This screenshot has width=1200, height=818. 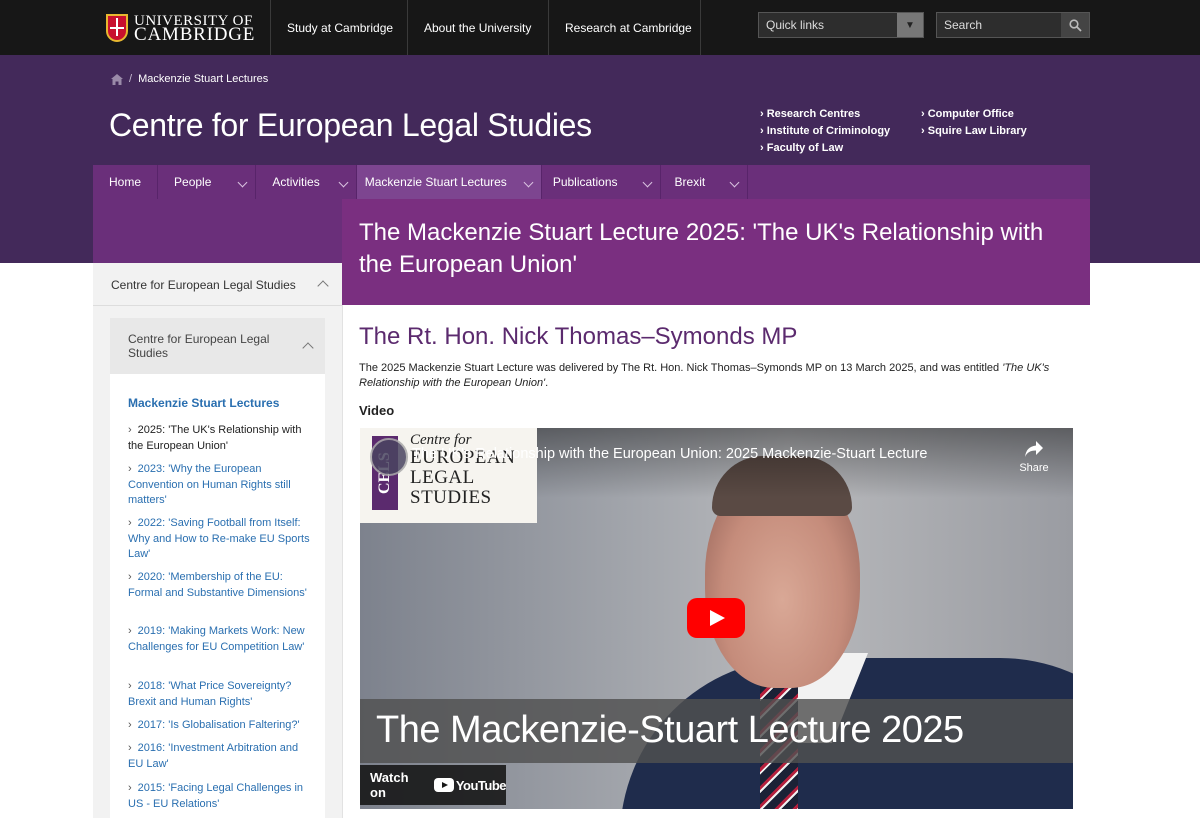 I want to click on nav-activities: Activities, so click(x=306, y=182).